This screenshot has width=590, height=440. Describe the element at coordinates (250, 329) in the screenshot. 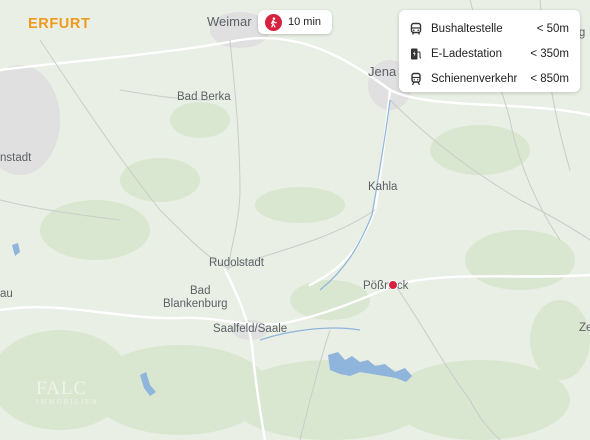

I see `place-label-saalfeld: Saalfeld/Saale` at that location.